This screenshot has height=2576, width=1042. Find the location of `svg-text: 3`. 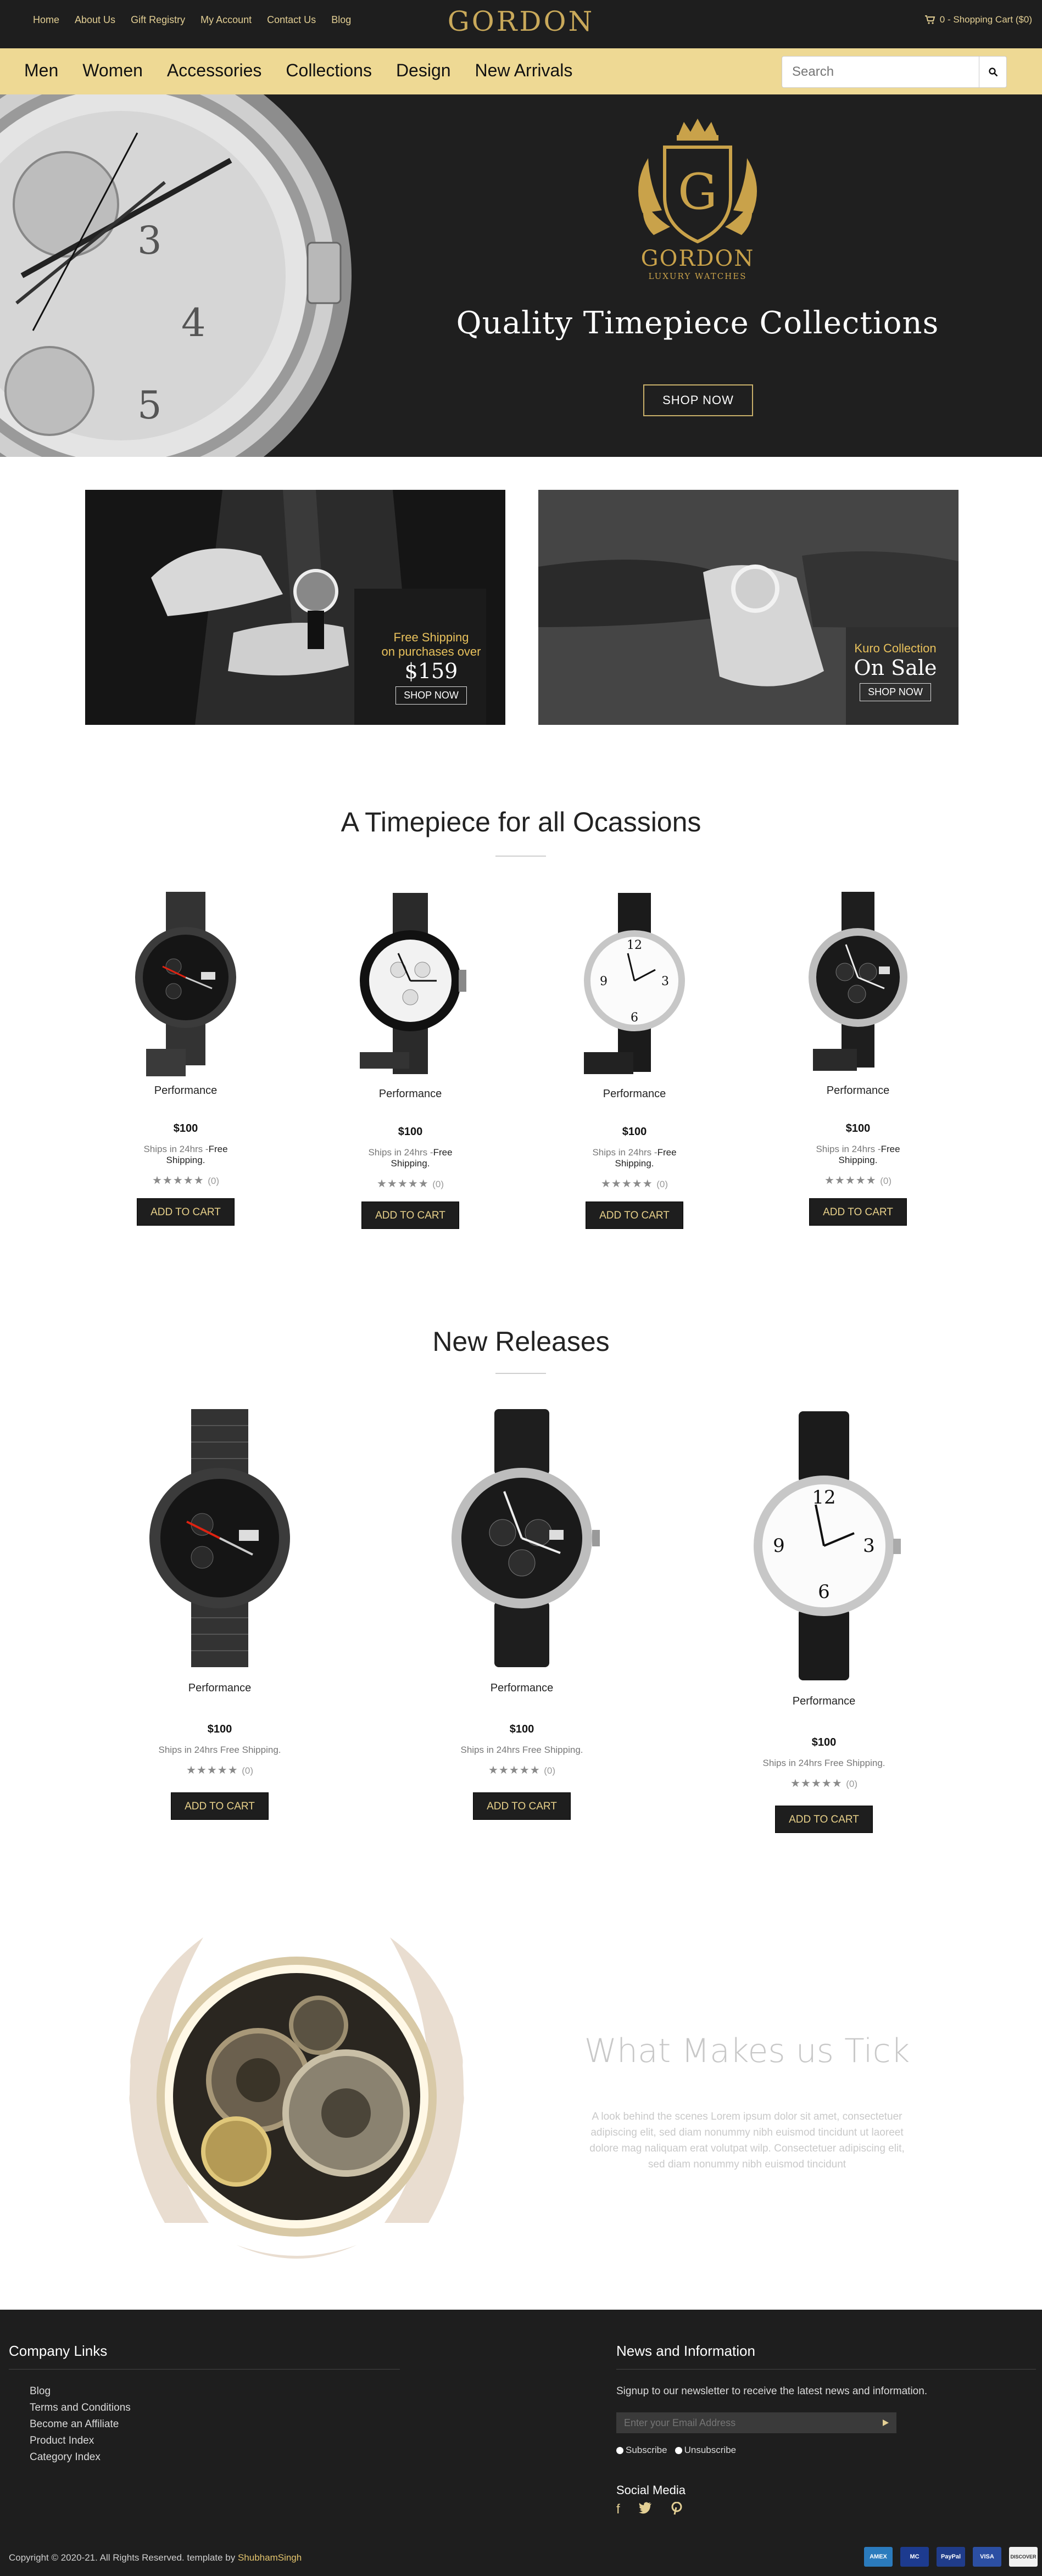

svg-text: 3 is located at coordinates (869, 1546).